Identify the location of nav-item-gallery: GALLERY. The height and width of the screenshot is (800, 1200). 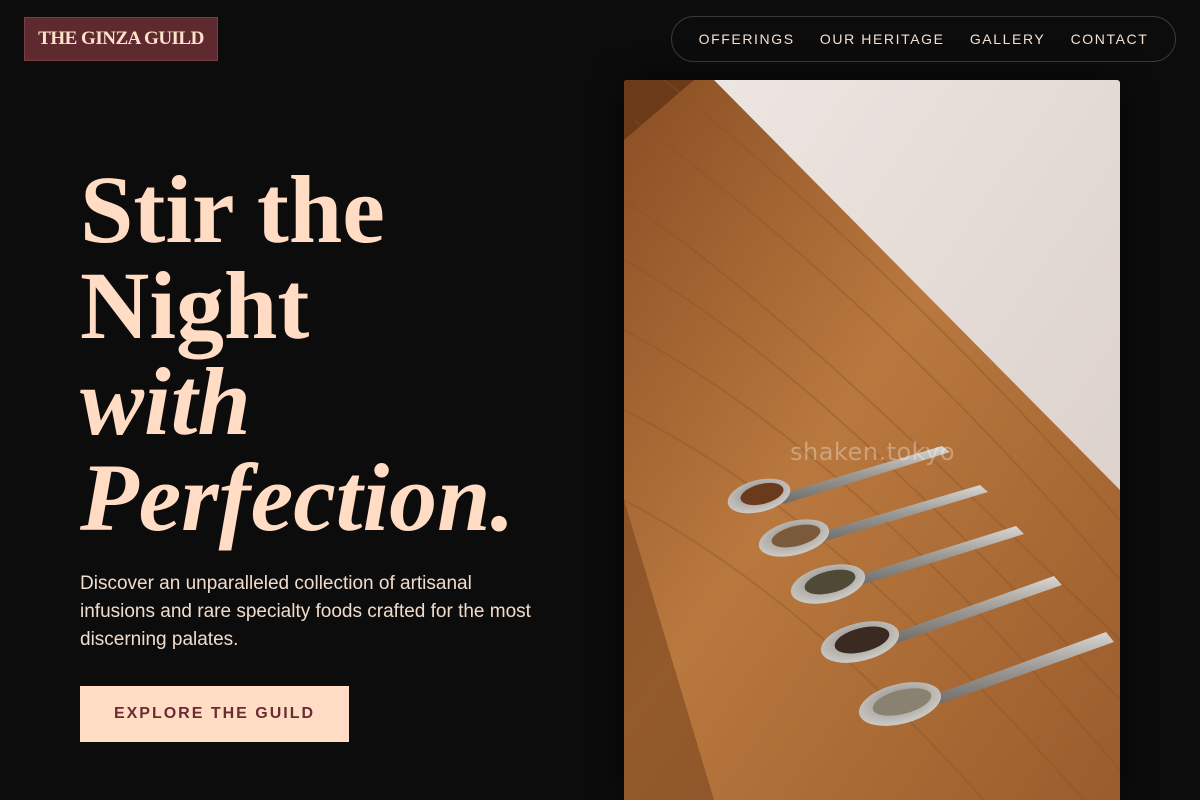
(1008, 39).